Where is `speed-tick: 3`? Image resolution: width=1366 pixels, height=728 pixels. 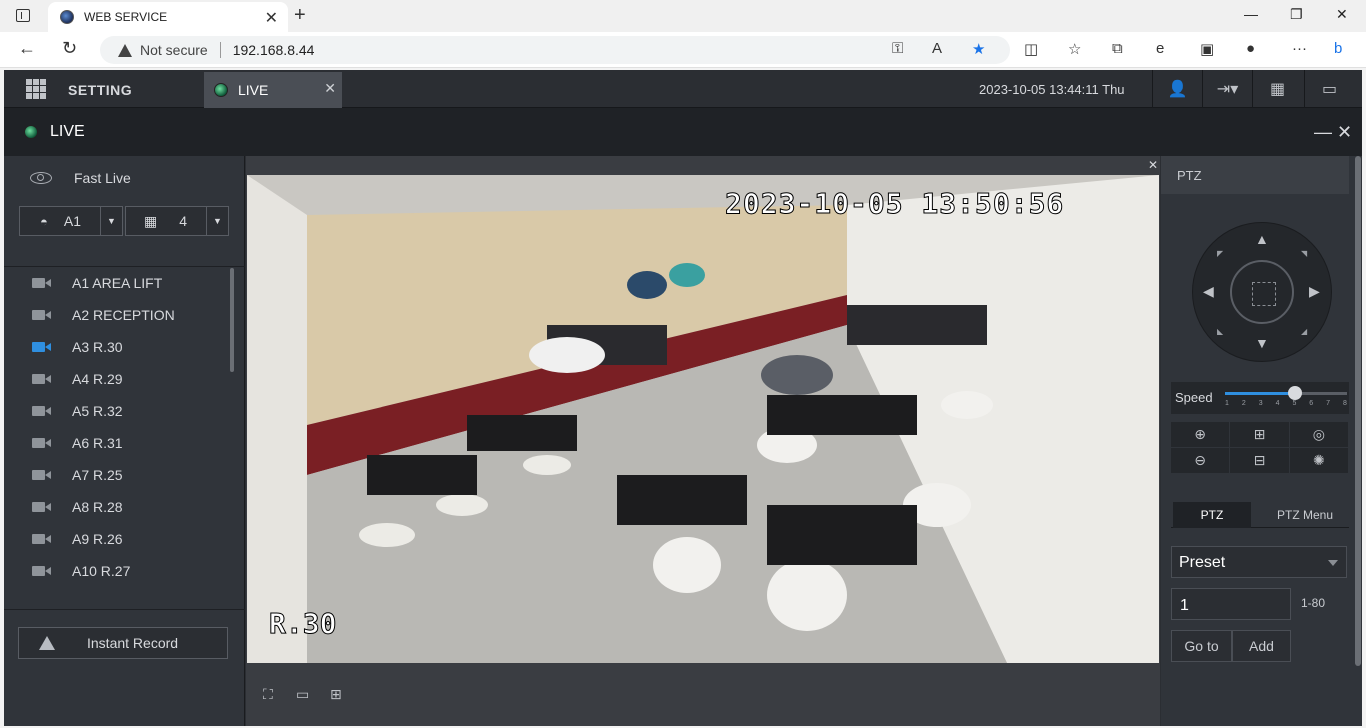
speed-tick: 3 is located at coordinates (1260, 403).